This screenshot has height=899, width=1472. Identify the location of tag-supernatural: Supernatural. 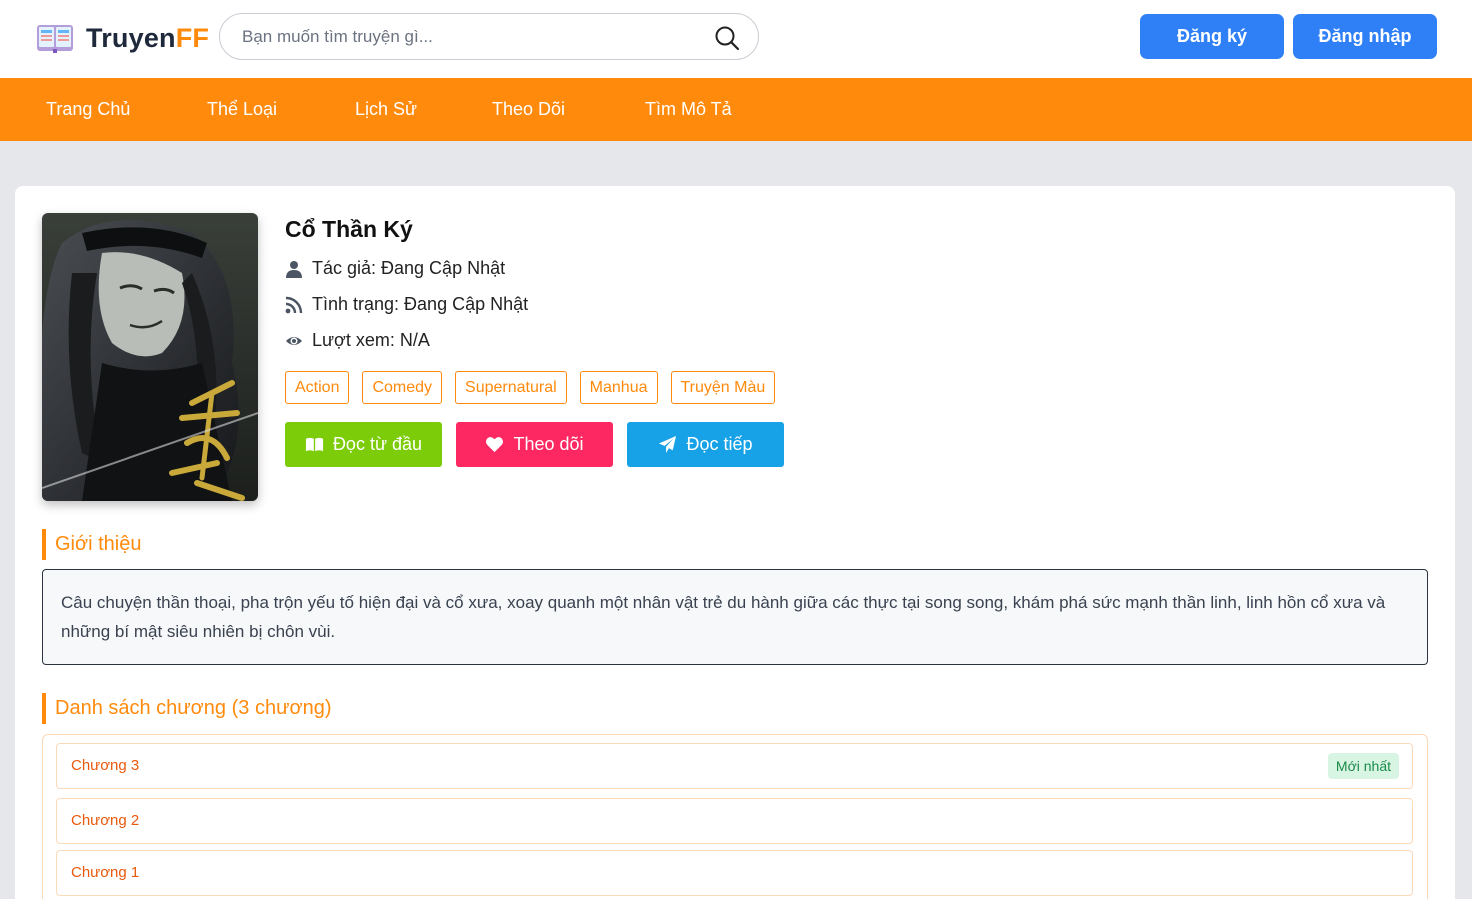
(511, 387).